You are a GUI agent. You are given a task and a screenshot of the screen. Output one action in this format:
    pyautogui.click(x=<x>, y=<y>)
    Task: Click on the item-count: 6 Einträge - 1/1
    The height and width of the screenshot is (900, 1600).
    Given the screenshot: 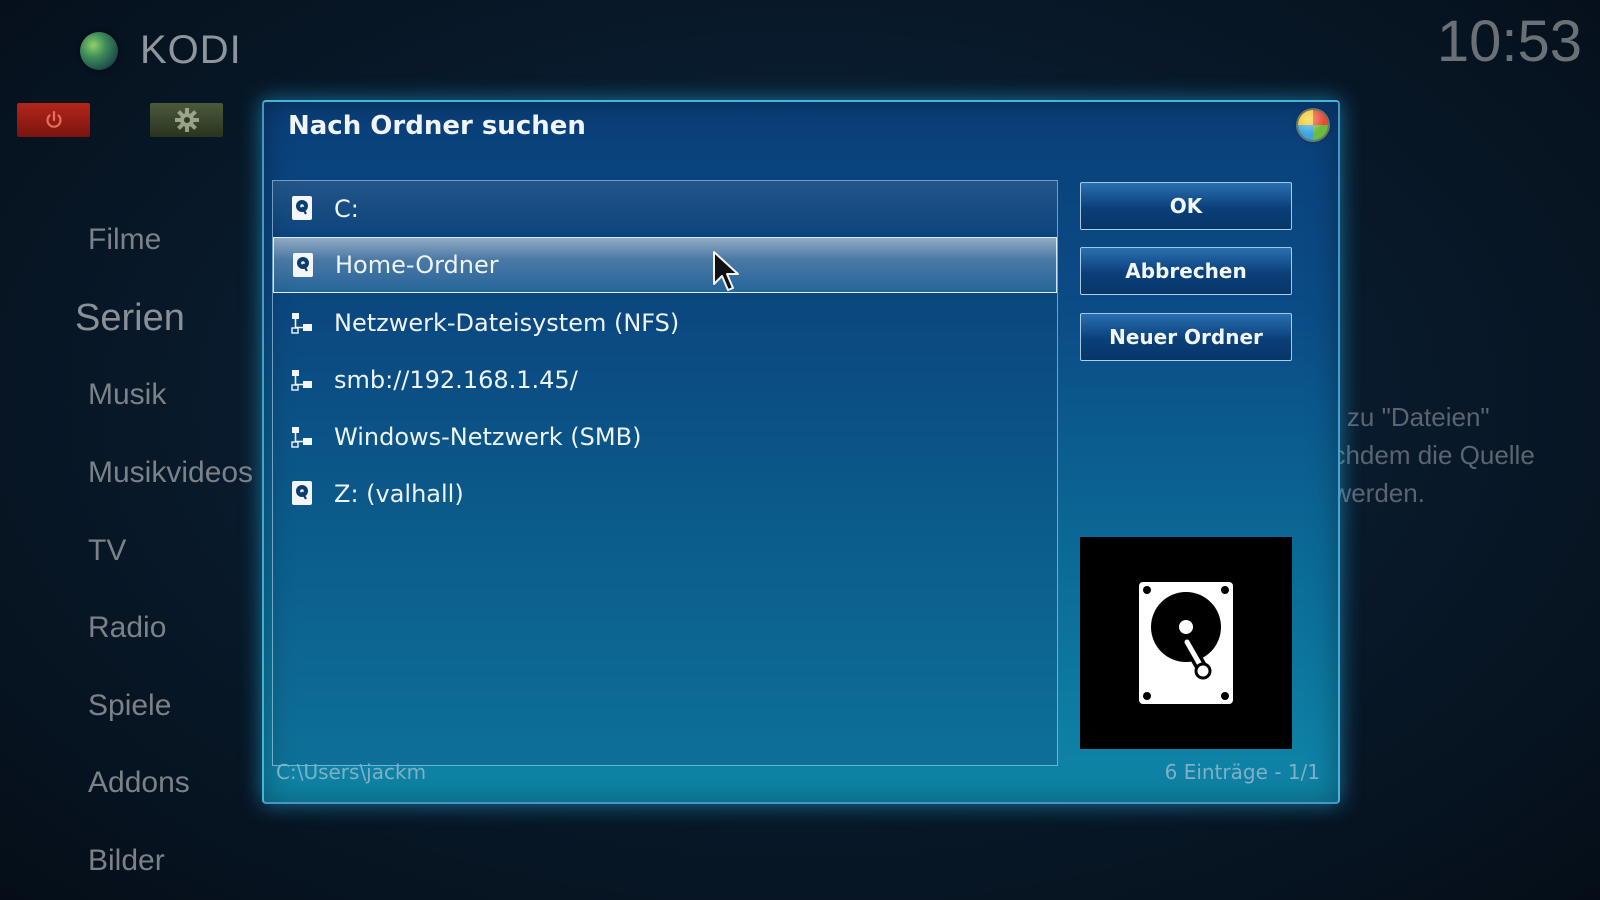 What is the action you would take?
    pyautogui.click(x=1242, y=772)
    